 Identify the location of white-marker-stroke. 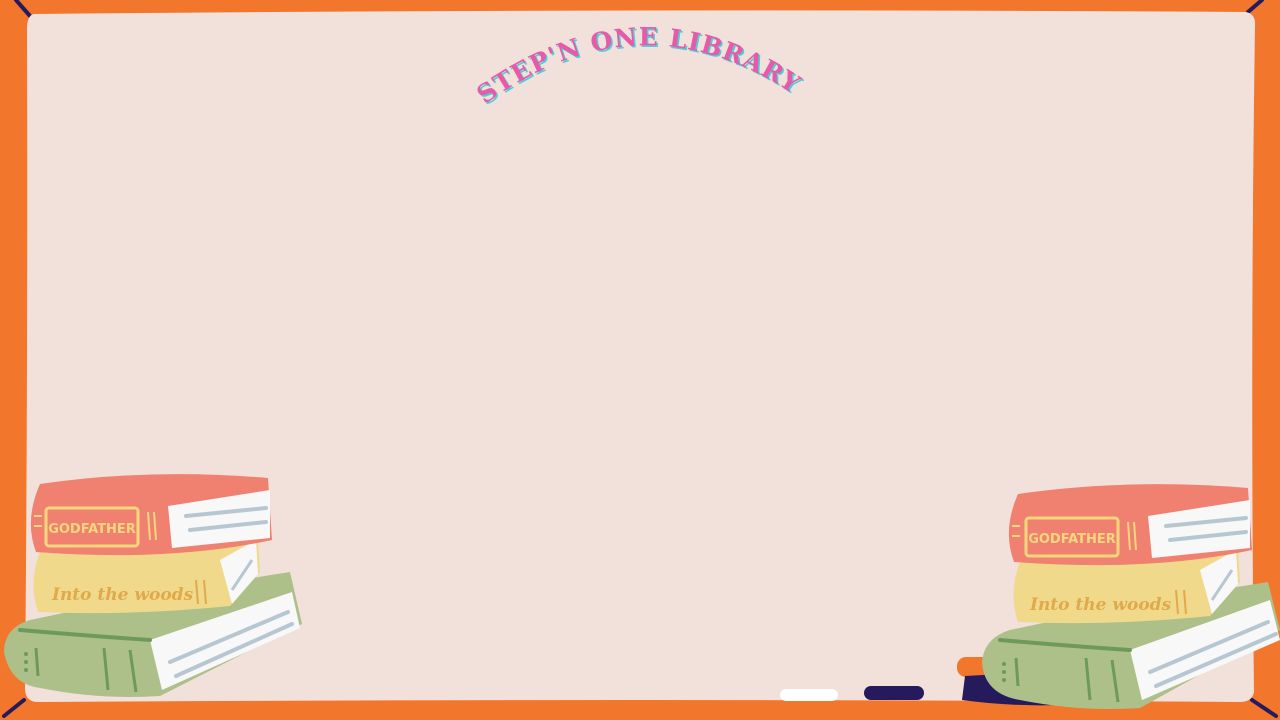
(809, 695).